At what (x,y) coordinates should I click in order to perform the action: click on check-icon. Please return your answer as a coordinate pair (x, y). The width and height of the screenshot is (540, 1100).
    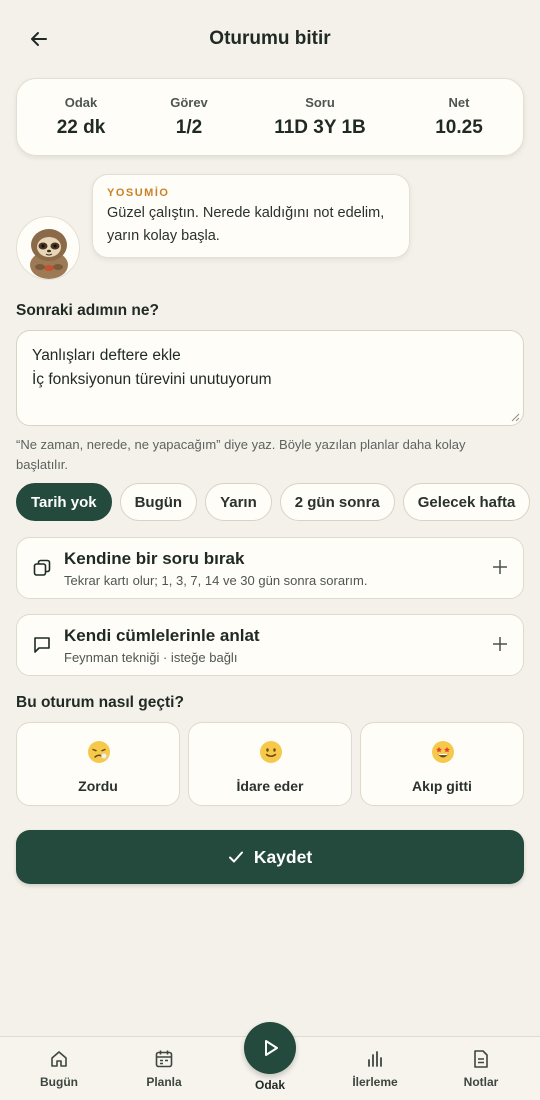
    Looking at the image, I should click on (235, 857).